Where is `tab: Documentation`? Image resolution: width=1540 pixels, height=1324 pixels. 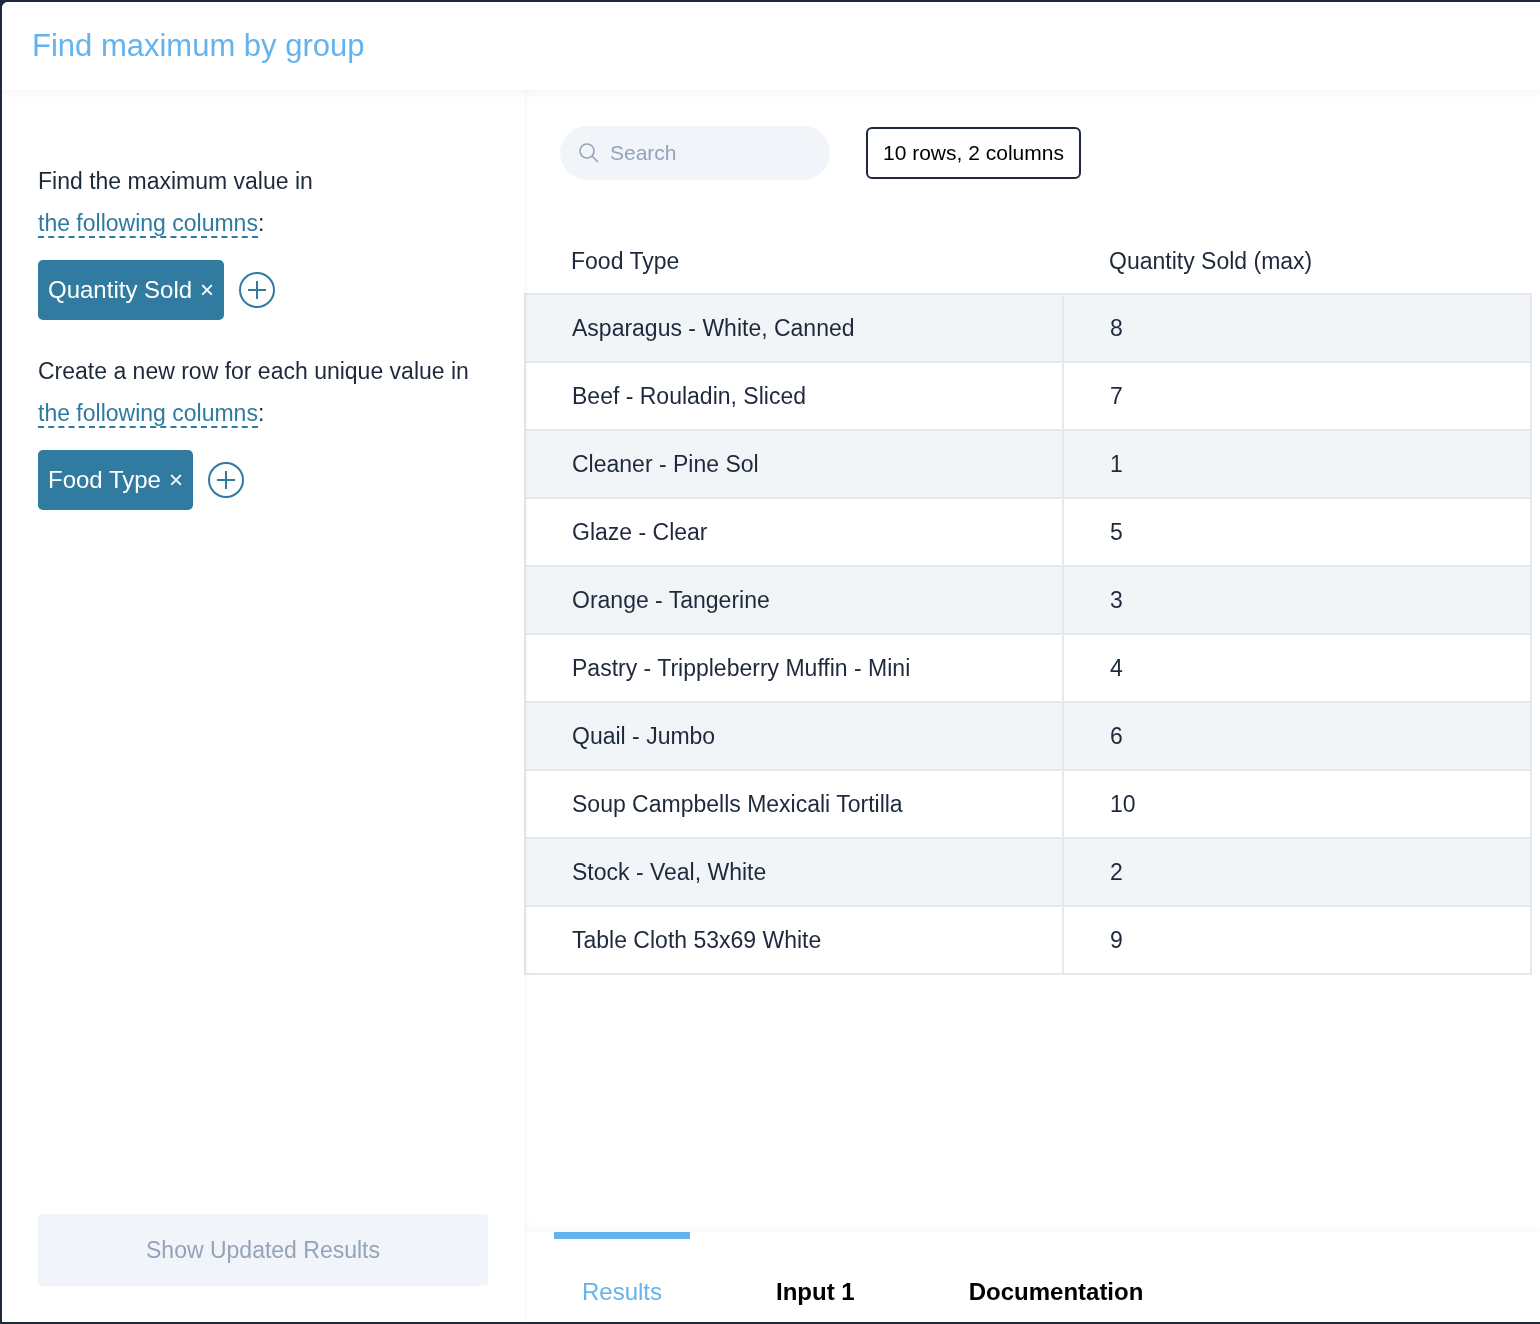 tab: Documentation is located at coordinates (1056, 1277).